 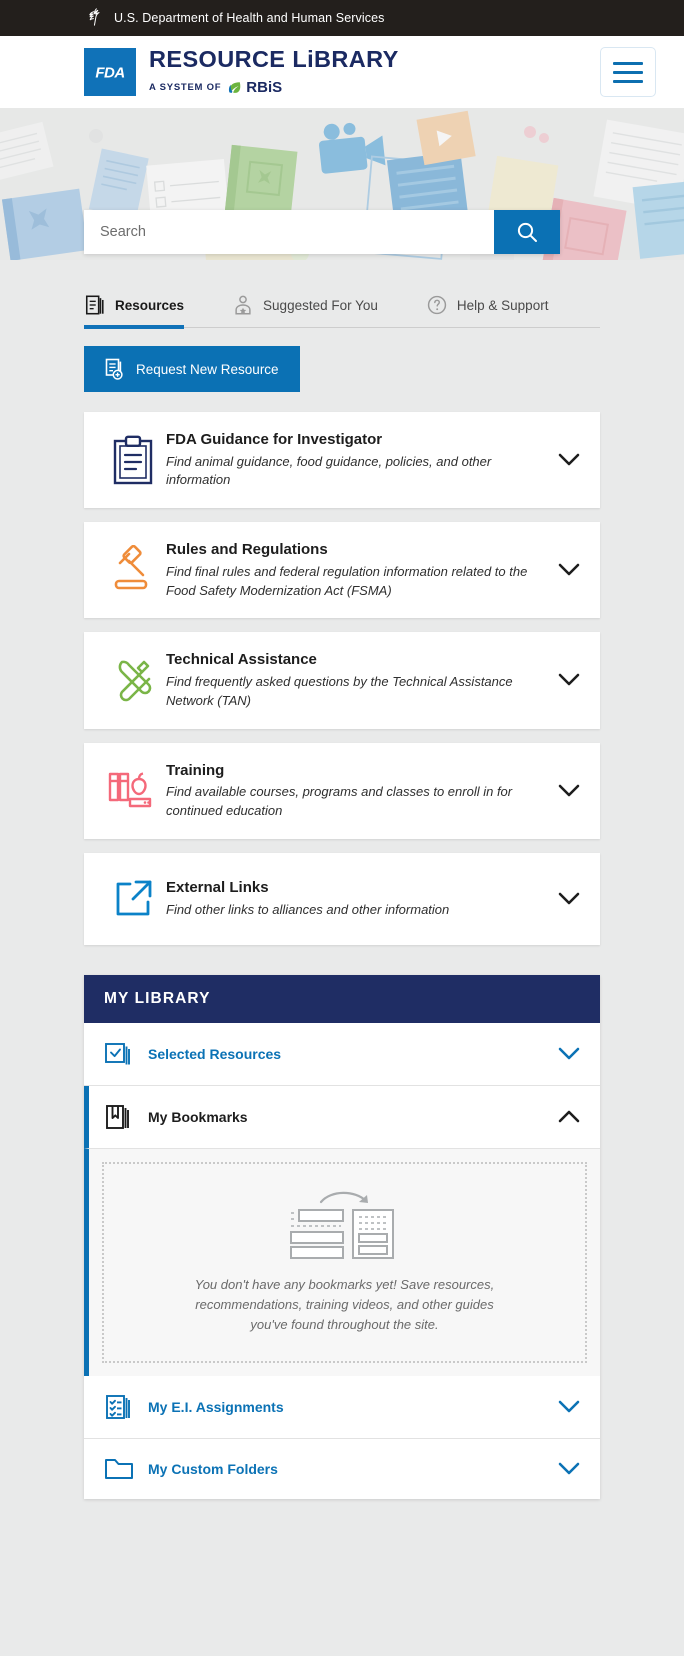 I want to click on wrench-screwdriver-icon, so click(x=133, y=680).